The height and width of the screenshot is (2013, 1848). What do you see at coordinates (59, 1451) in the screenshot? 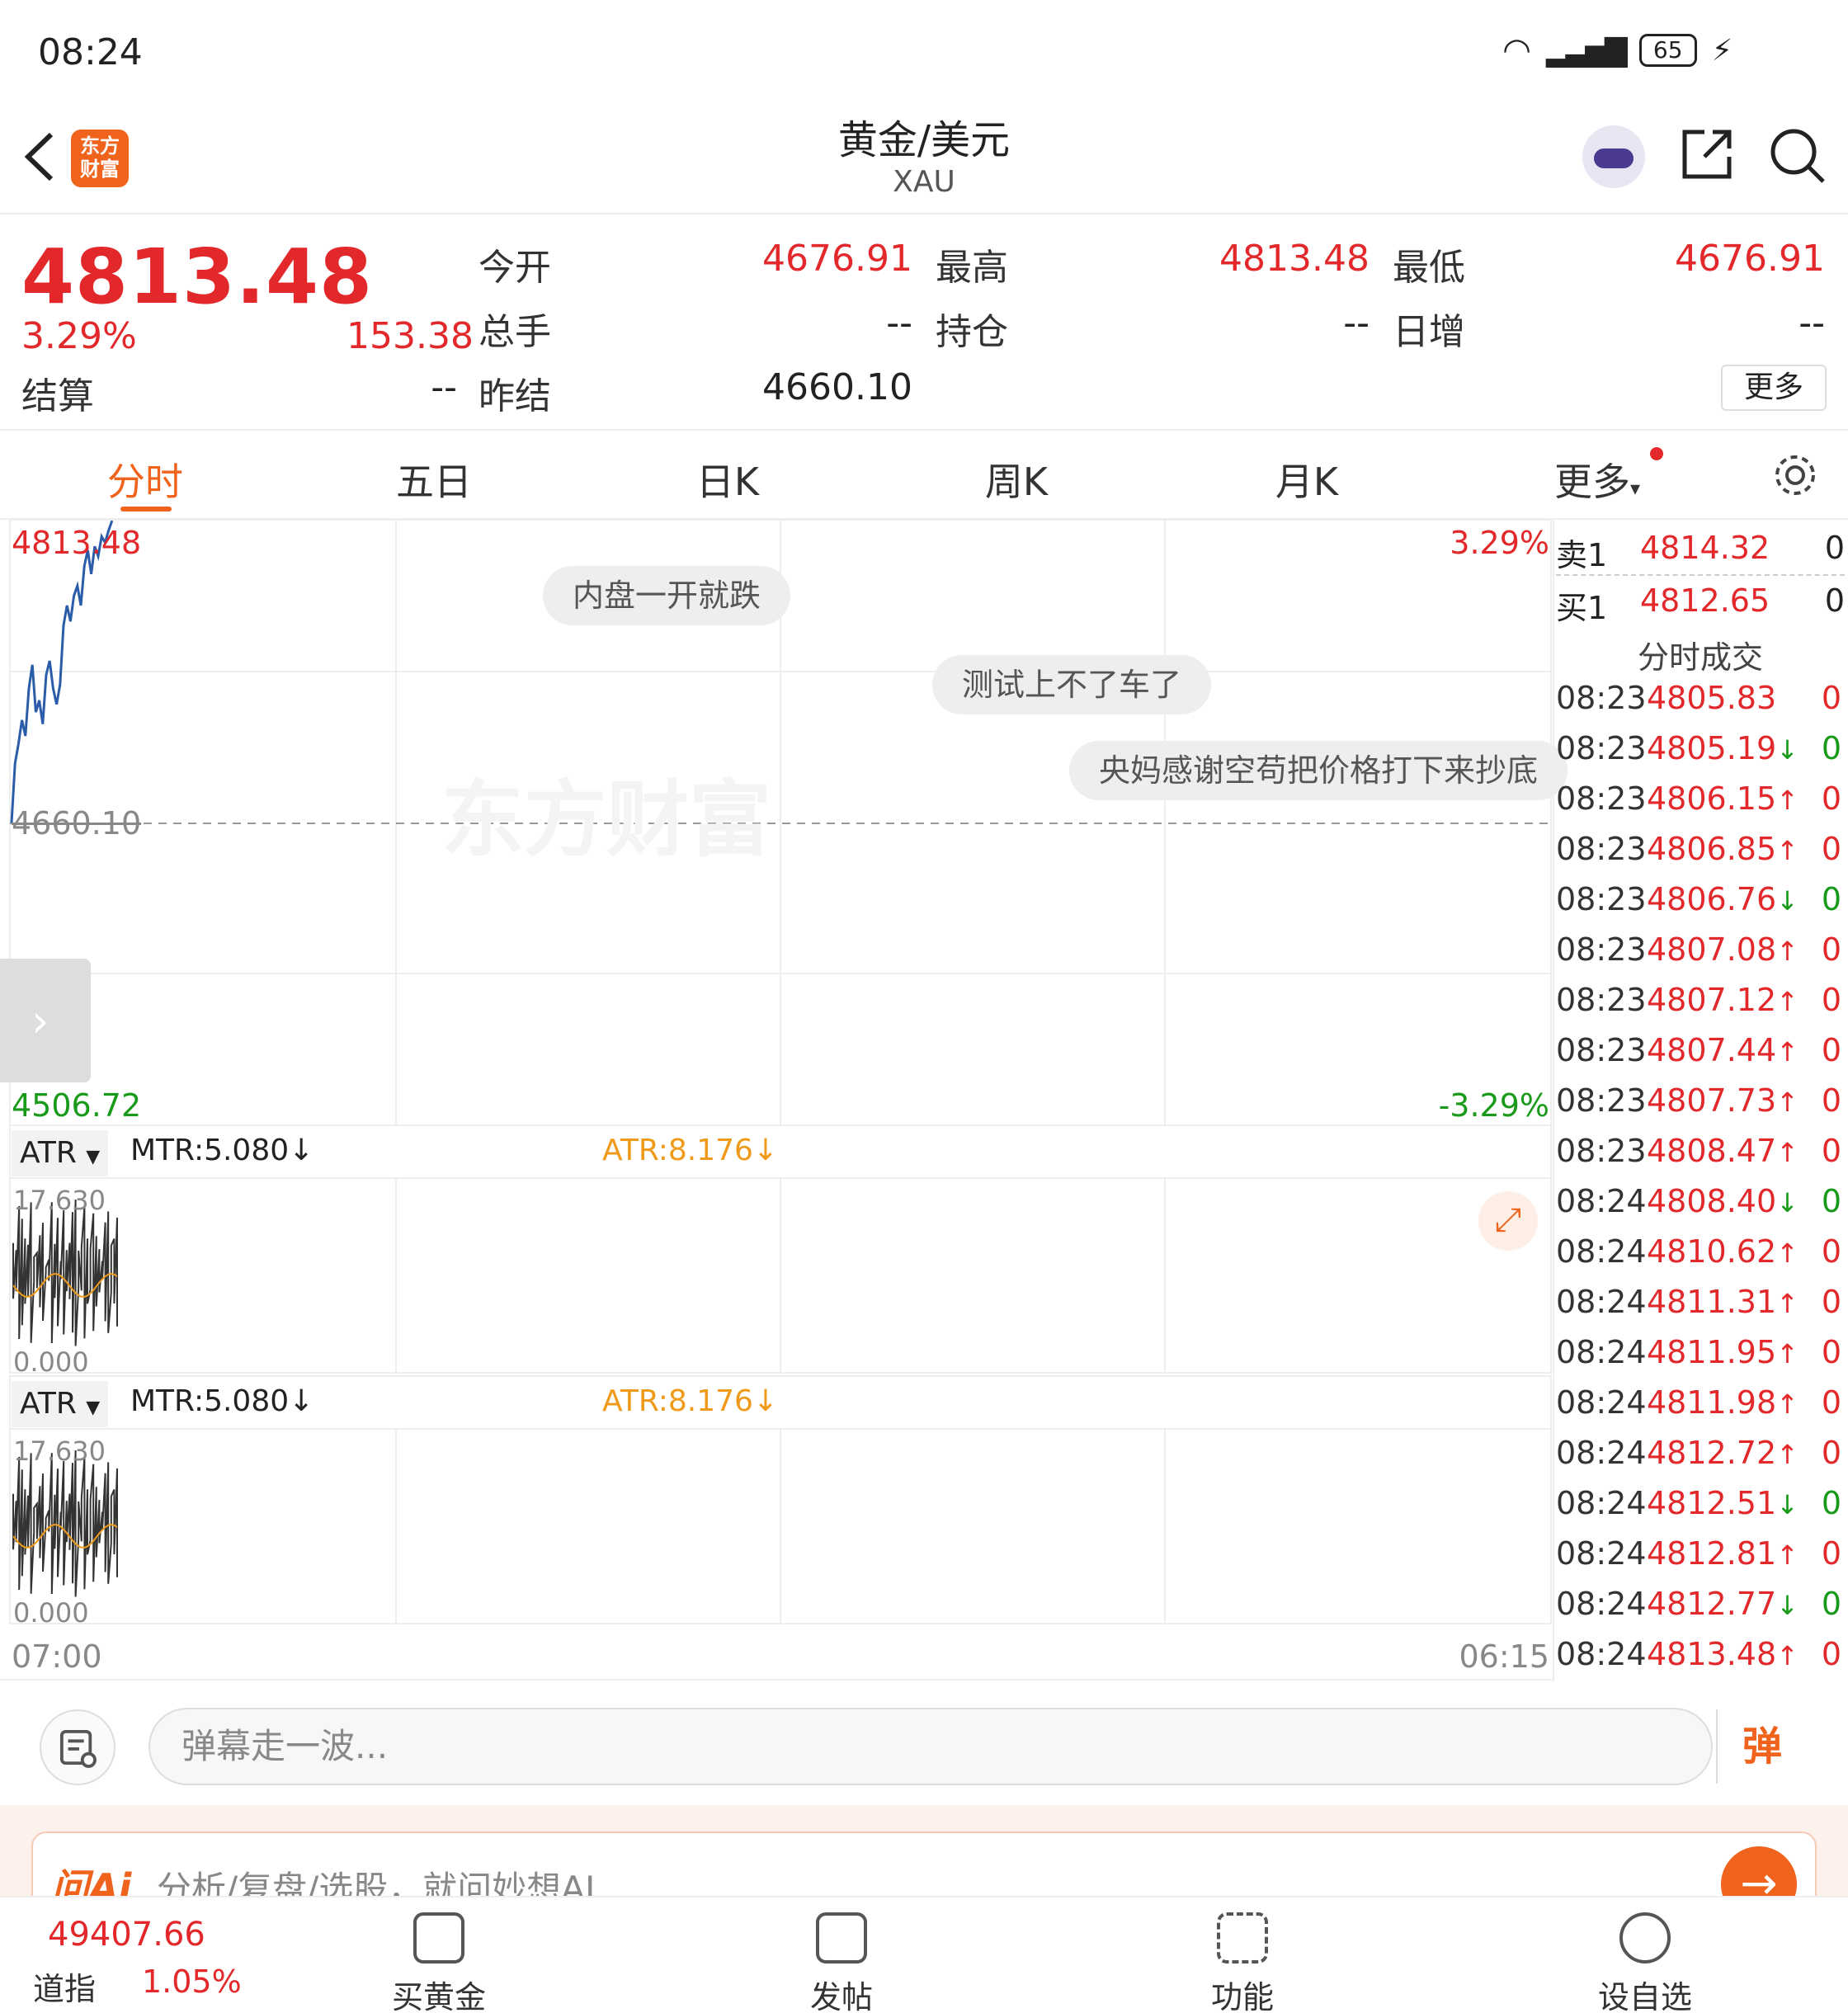
I see `indicator-max: 17.630` at bounding box center [59, 1451].